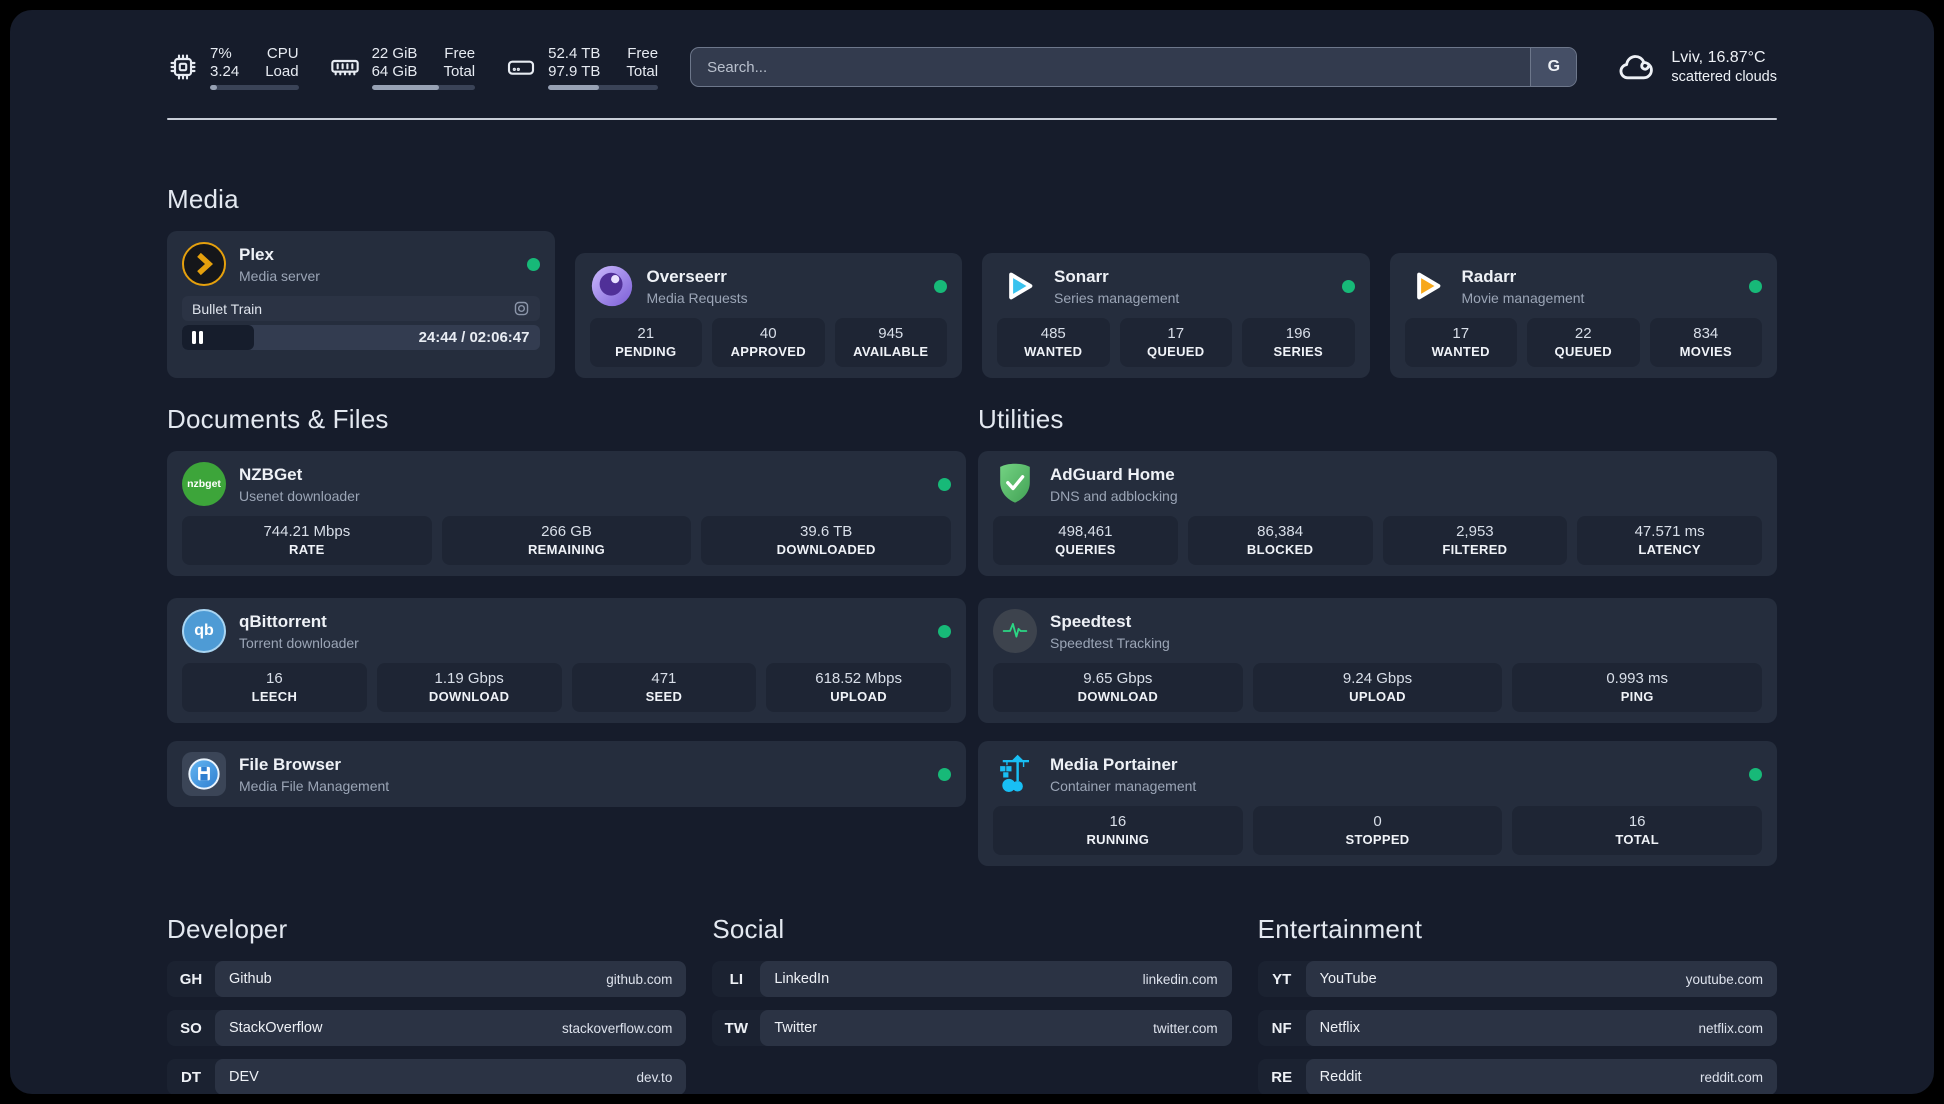 This screenshot has width=1944, height=1104. I want to click on bookmark-youtube: YT YouTube youtube.com, so click(1517, 979).